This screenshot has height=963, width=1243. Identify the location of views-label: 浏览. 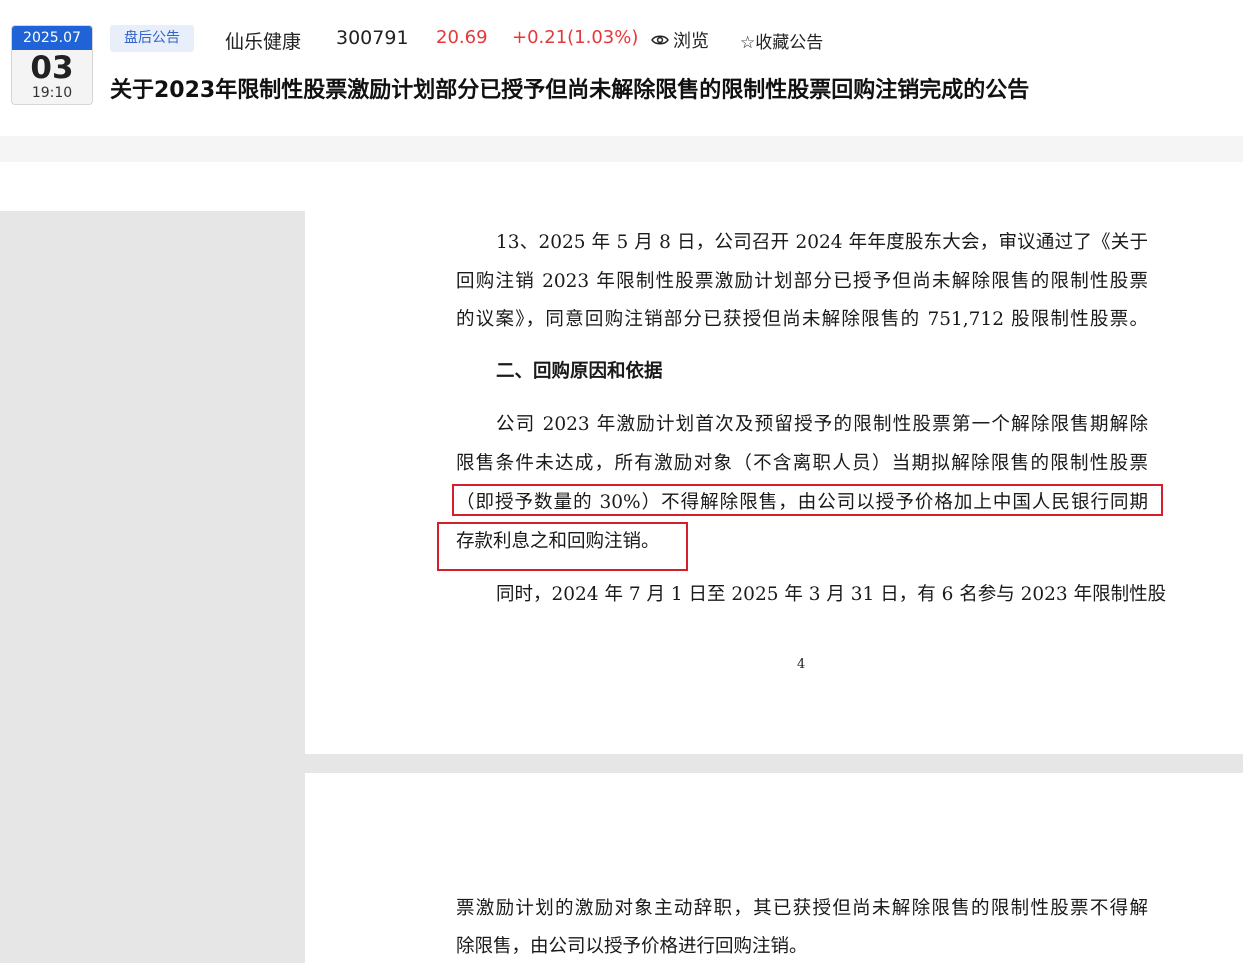
(691, 41).